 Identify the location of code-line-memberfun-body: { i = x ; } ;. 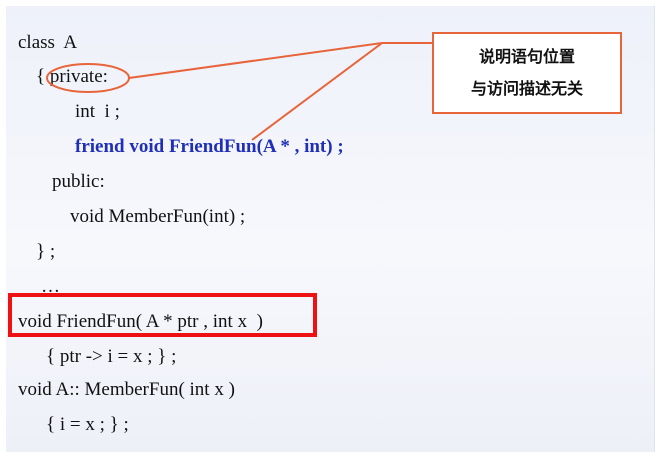
(87, 424).